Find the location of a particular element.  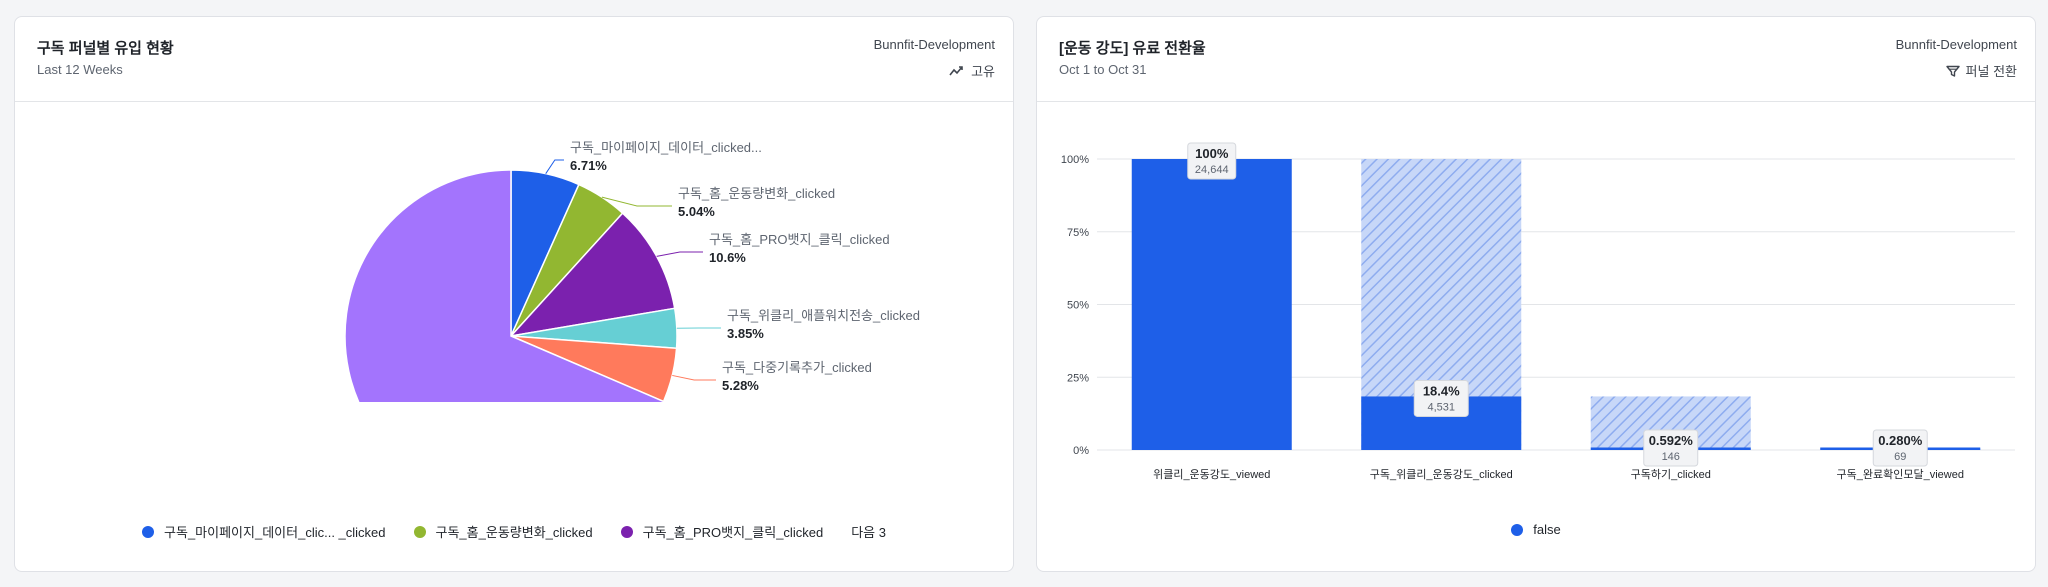

legend-item: 구독_홈_운동량변화_clicked is located at coordinates (503, 531).